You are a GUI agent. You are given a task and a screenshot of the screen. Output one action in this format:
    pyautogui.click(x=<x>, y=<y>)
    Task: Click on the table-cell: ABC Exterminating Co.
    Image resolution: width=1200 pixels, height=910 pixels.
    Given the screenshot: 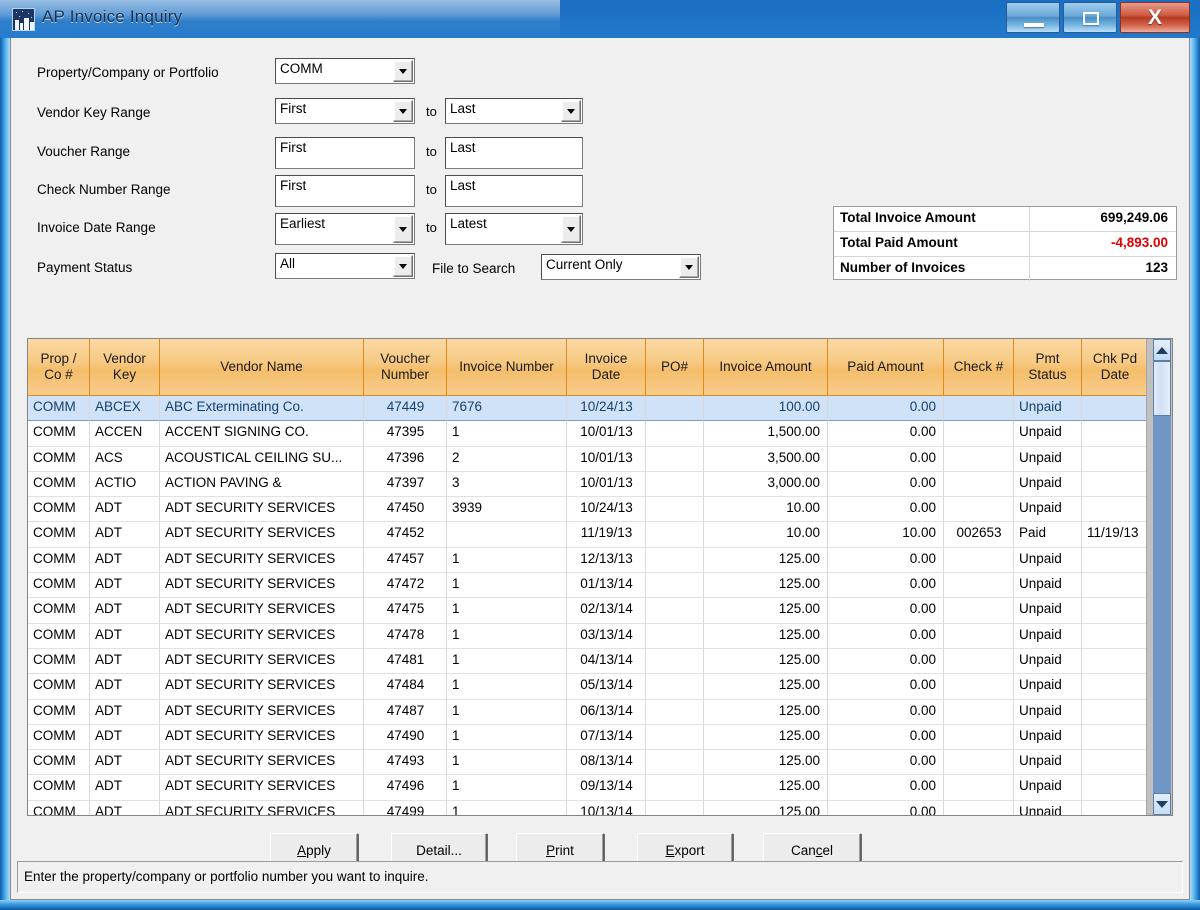 What is the action you would take?
    pyautogui.click(x=262, y=409)
    